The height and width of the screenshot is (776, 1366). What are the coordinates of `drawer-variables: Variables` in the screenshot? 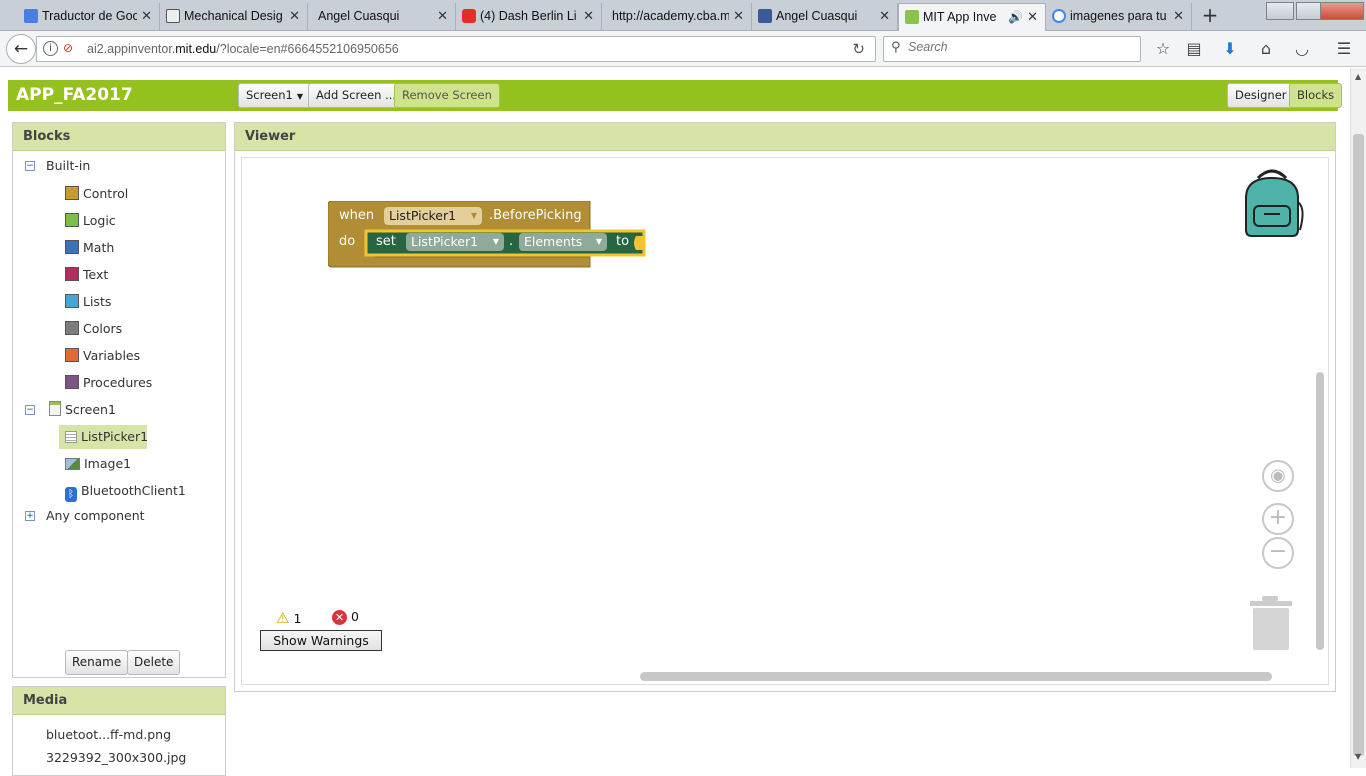 It's located at (102, 356).